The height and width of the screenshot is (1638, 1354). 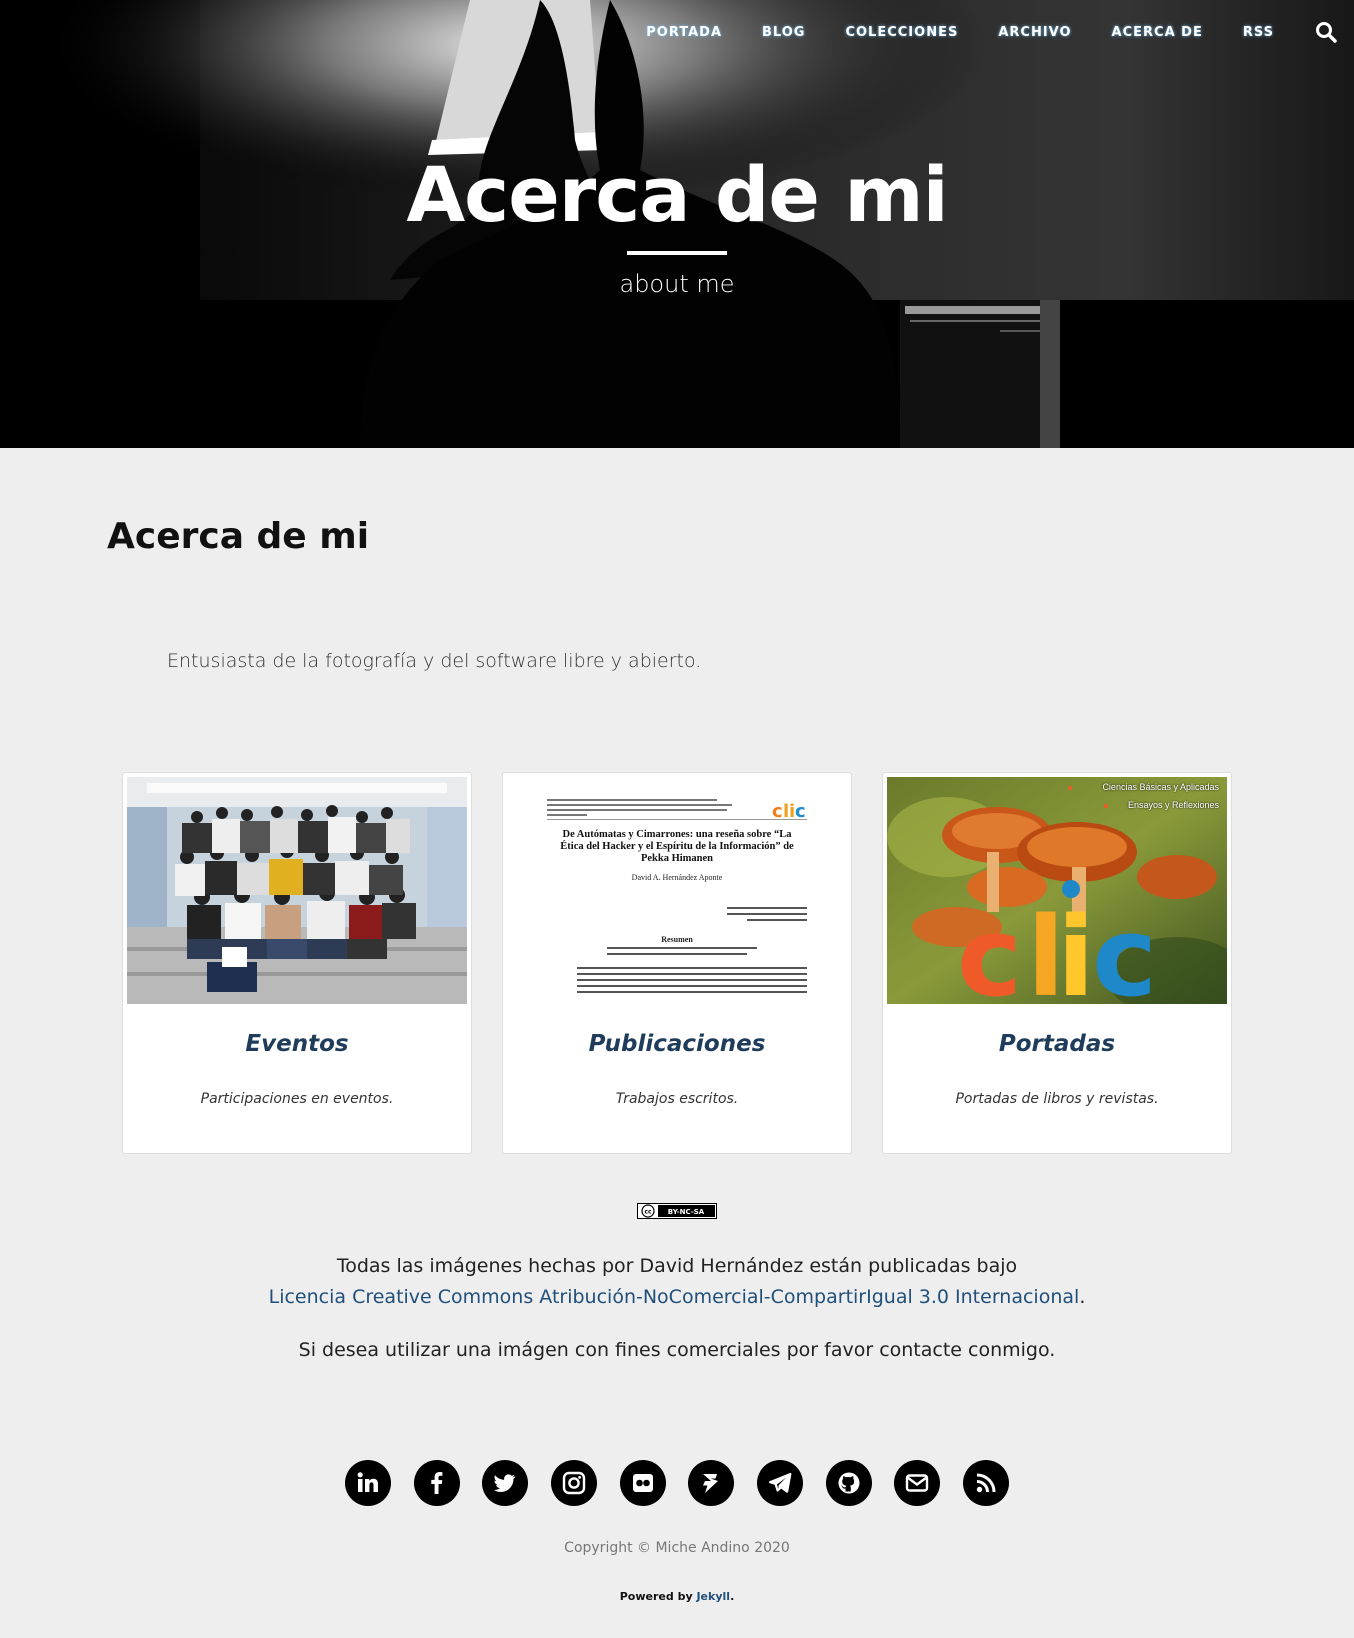 I want to click on telegram-icon, so click(x=779, y=1483).